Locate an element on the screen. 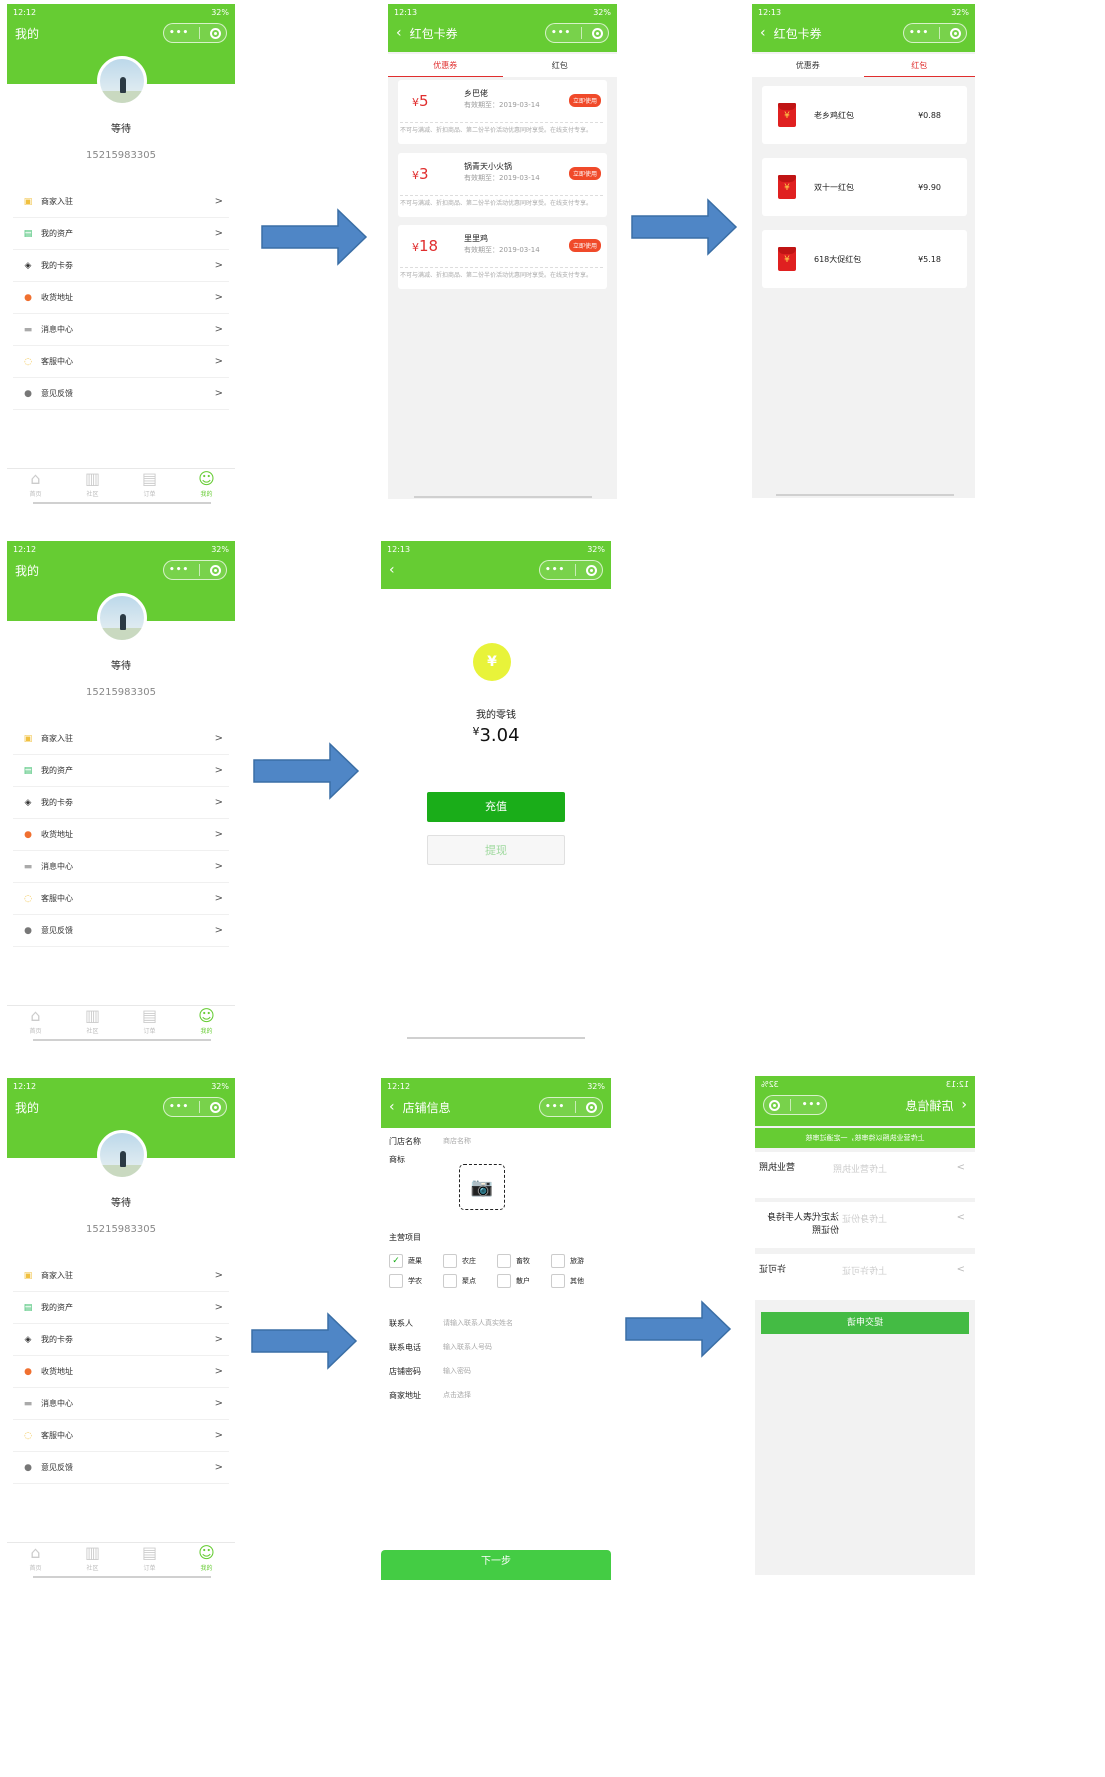 The image size is (1105, 1777). recharge-button: 充值 is located at coordinates (496, 807).